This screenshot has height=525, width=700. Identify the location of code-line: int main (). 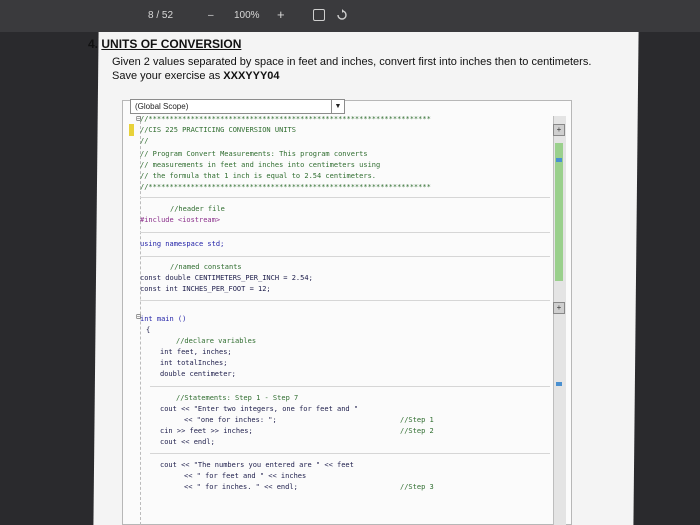
(163, 319).